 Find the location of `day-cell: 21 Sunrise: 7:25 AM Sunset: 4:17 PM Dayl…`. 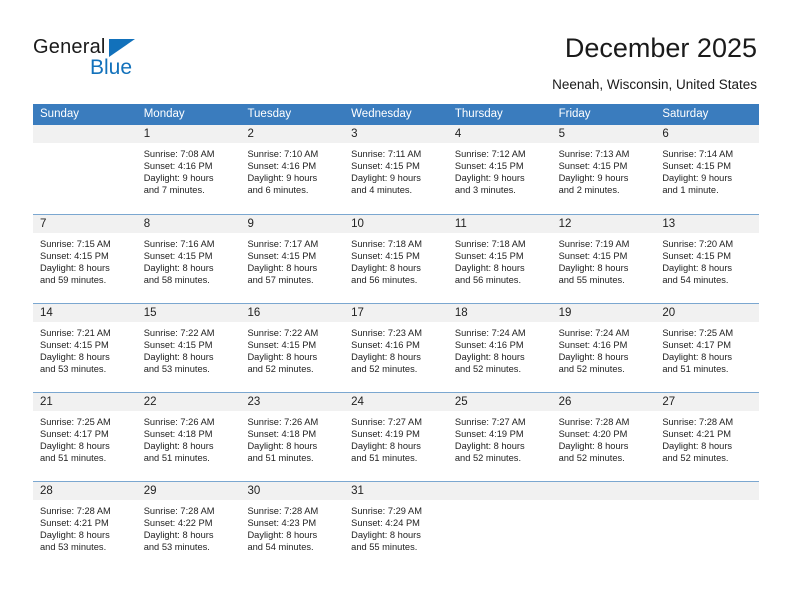

day-cell: 21 Sunrise: 7:25 AM Sunset: 4:17 PM Dayl… is located at coordinates (85, 437).